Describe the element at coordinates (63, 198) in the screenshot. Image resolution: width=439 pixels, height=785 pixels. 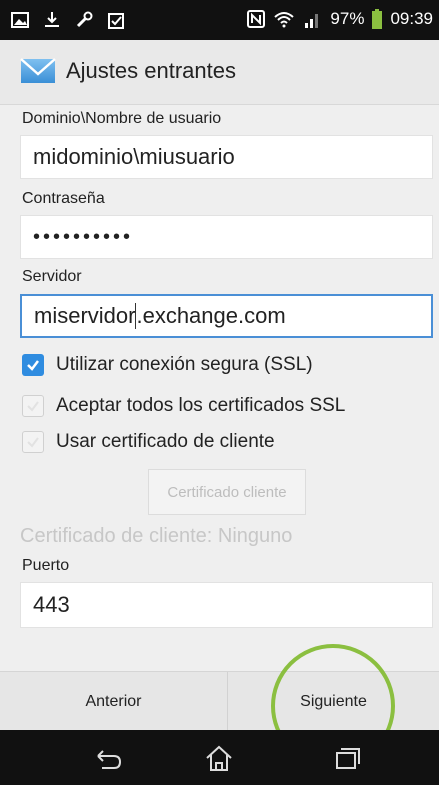
I see `password-label: Contraseña` at that location.